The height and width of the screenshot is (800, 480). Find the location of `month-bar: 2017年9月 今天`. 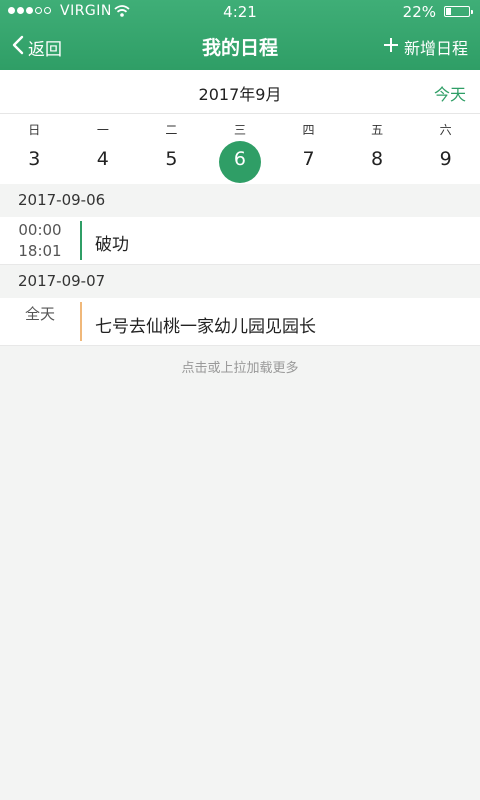

month-bar: 2017年9月 今天 is located at coordinates (240, 92).